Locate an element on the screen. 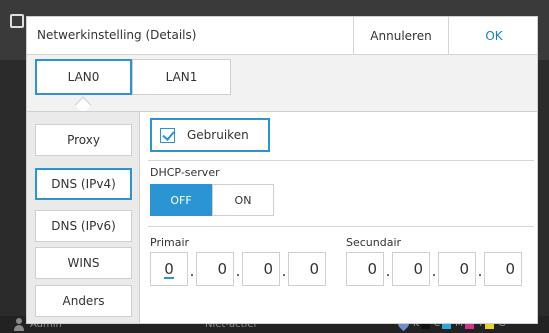 This screenshot has height=333, width=549. dhcp-on-button: ON is located at coordinates (243, 200).